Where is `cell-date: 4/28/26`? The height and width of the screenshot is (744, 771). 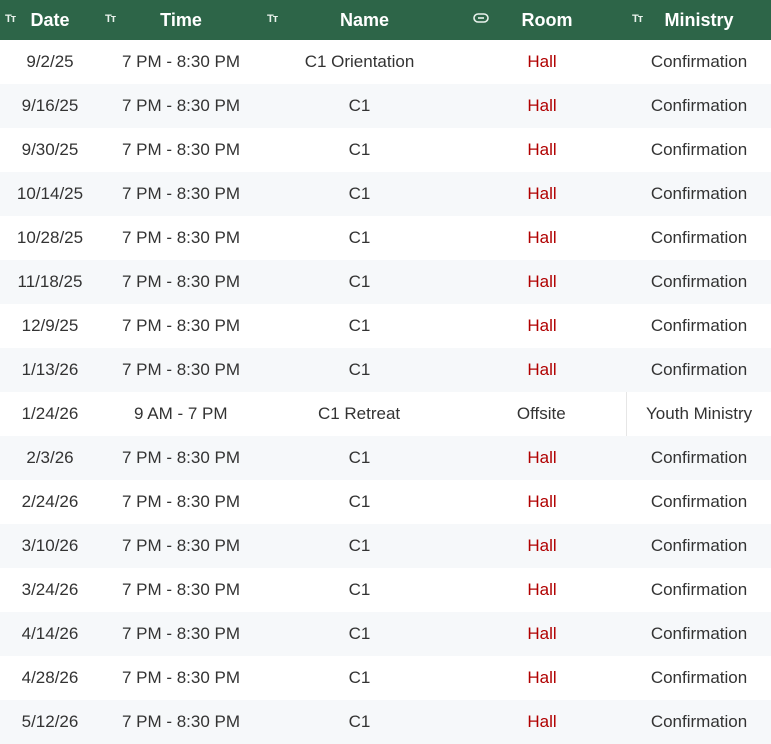 cell-date: 4/28/26 is located at coordinates (50, 678).